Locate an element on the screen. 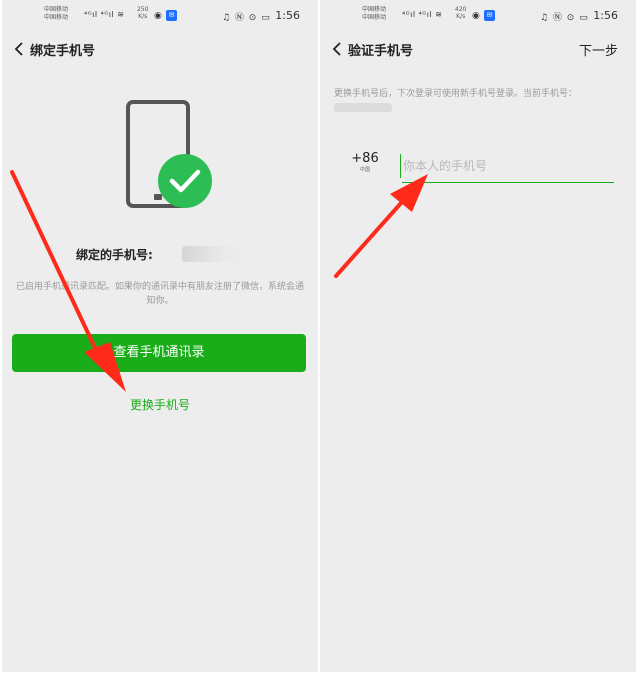 The width and height of the screenshot is (640, 685). navigation-bar: 绑定手机号 is located at coordinates (160, 49).